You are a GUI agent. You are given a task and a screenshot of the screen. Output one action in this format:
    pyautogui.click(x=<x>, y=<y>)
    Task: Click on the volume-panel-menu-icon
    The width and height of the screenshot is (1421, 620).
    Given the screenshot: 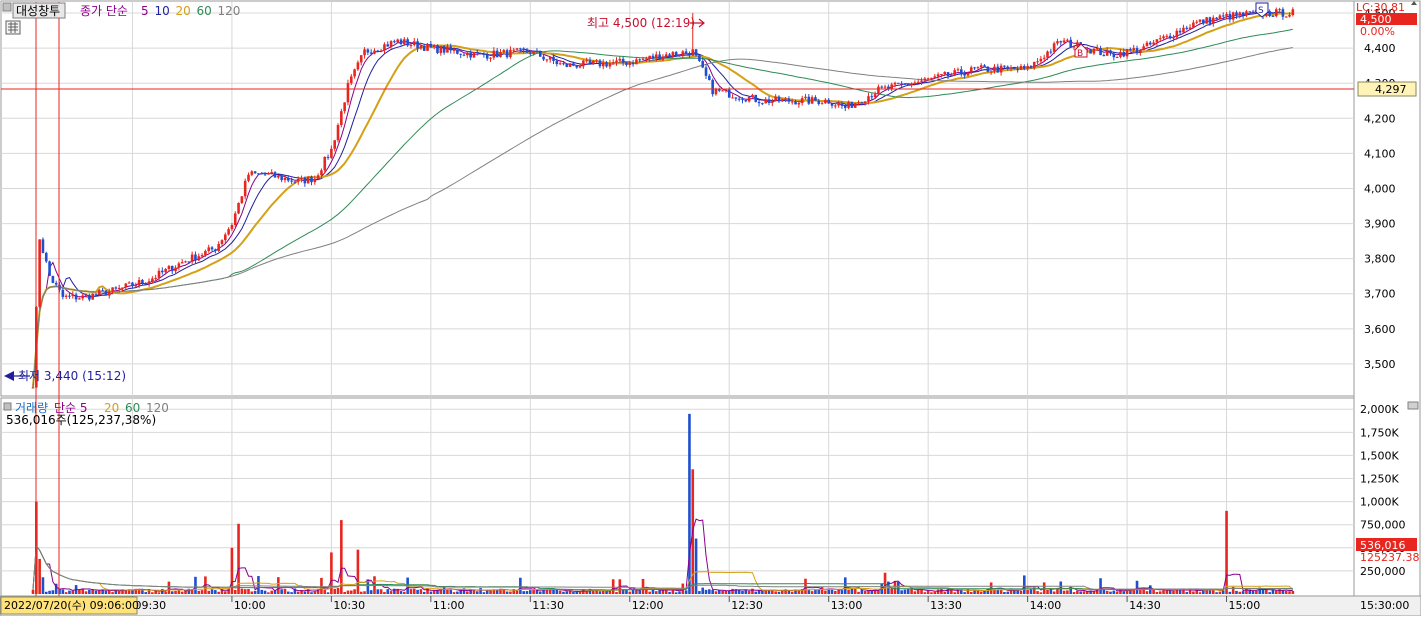 What is the action you would take?
    pyautogui.click(x=7, y=406)
    